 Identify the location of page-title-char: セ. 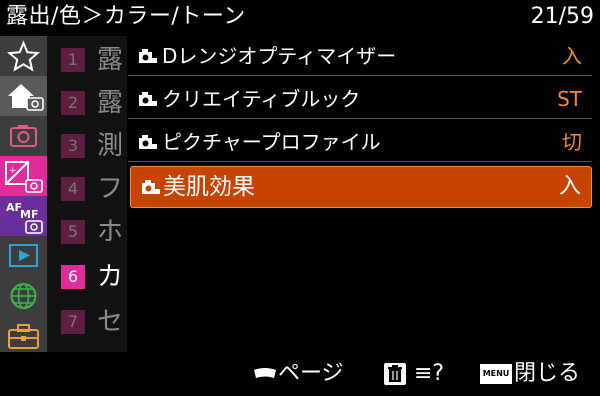
(110, 322).